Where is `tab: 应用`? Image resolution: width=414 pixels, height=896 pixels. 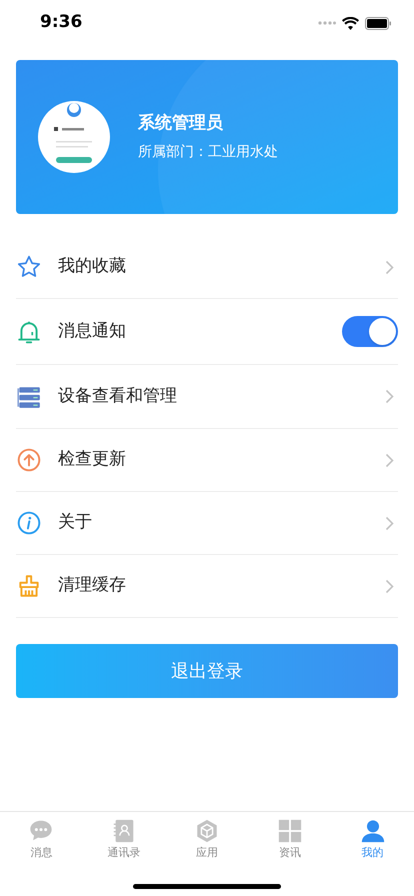 tab: 应用 is located at coordinates (207, 841).